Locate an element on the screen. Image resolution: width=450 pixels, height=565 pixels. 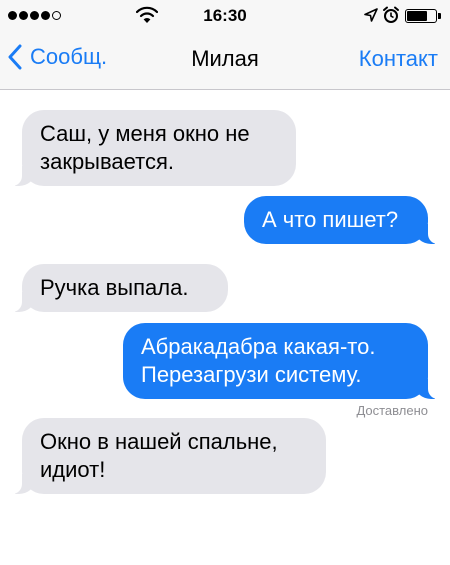
incoming-message: Ручка выпала. is located at coordinates (120, 288).